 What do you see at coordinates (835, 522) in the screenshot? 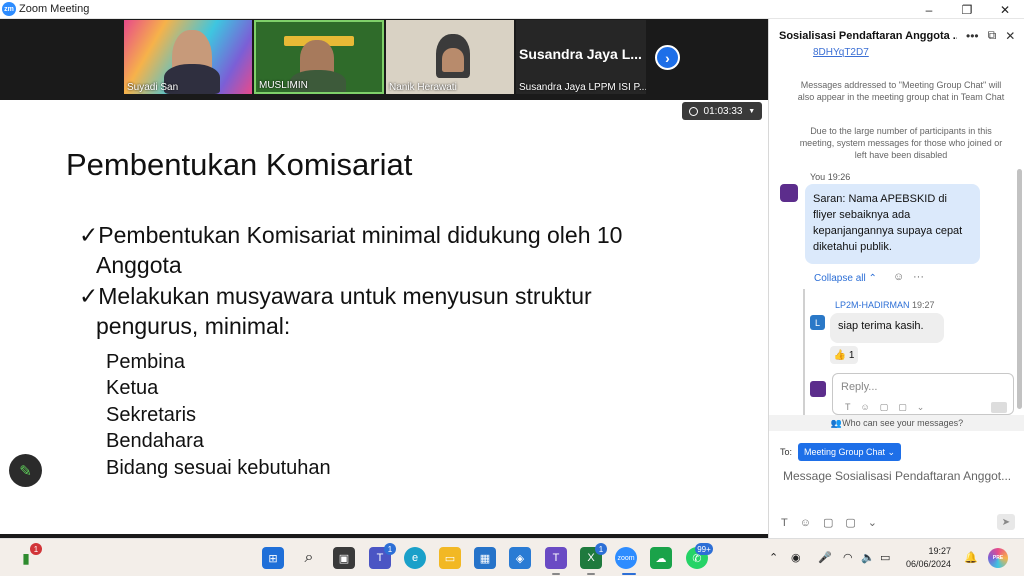
I see `compose-toolbar: T☺▢▢⌄` at bounding box center [835, 522].